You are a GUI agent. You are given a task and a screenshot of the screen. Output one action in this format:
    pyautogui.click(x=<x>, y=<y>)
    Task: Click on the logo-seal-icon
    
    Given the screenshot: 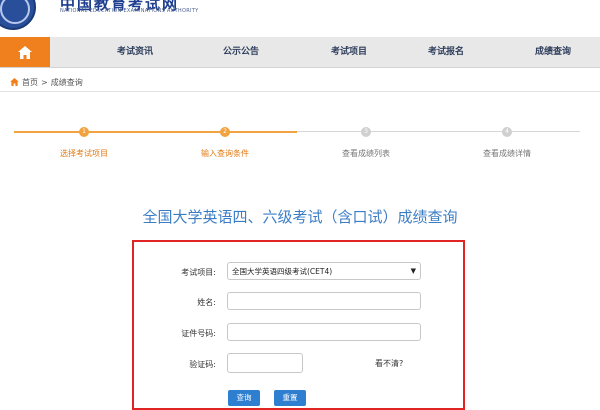 What is the action you would take?
    pyautogui.click(x=18, y=15)
    